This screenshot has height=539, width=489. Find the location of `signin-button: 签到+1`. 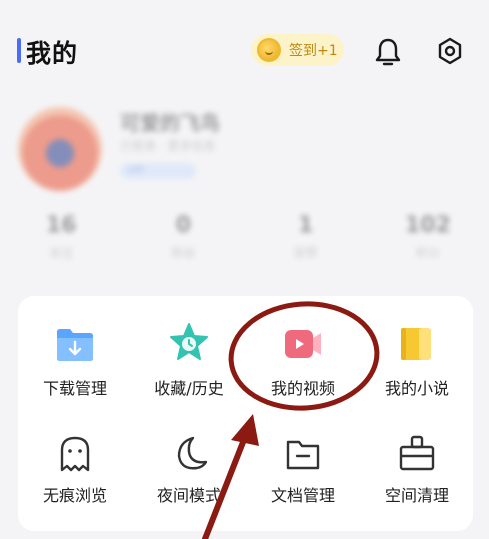

signin-button: 签到+1 is located at coordinates (297, 50).